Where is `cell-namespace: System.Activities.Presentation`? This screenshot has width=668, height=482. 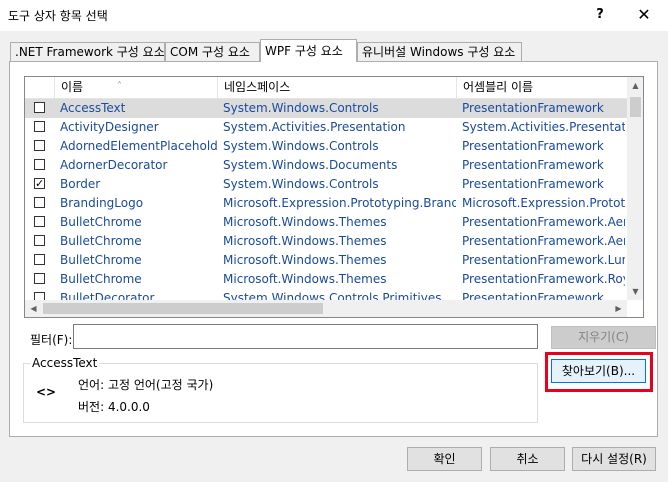 cell-namespace: System.Activities.Presentation is located at coordinates (314, 127).